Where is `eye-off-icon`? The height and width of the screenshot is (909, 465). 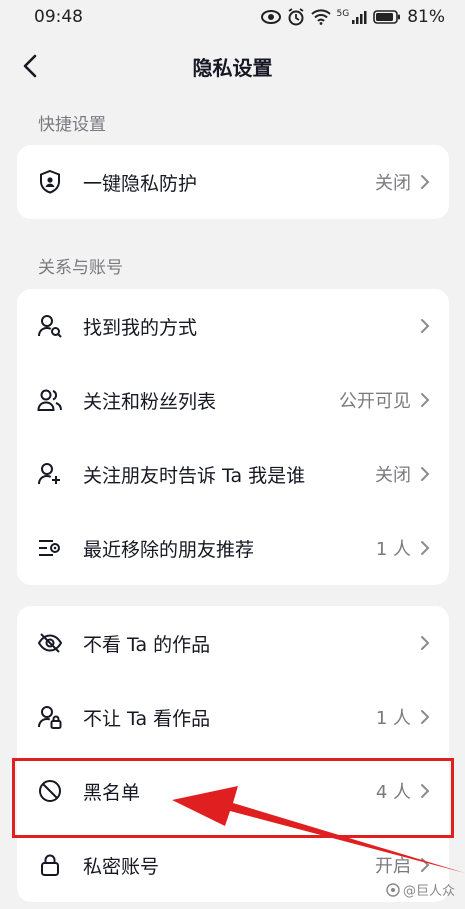
eye-off-icon is located at coordinates (50, 643).